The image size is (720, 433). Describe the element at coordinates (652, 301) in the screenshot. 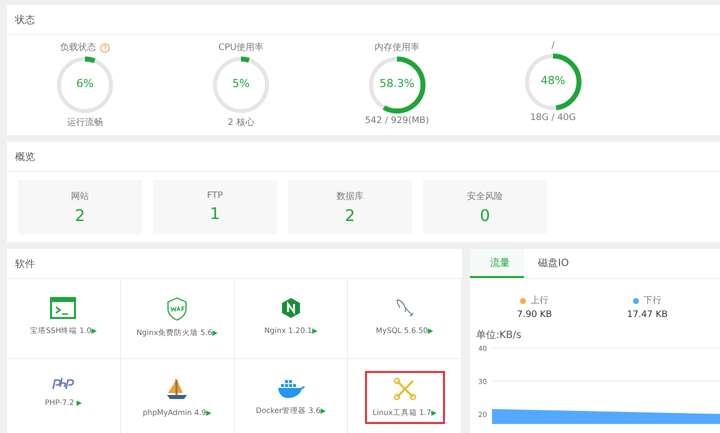

I see `stat-label: 下行` at that location.